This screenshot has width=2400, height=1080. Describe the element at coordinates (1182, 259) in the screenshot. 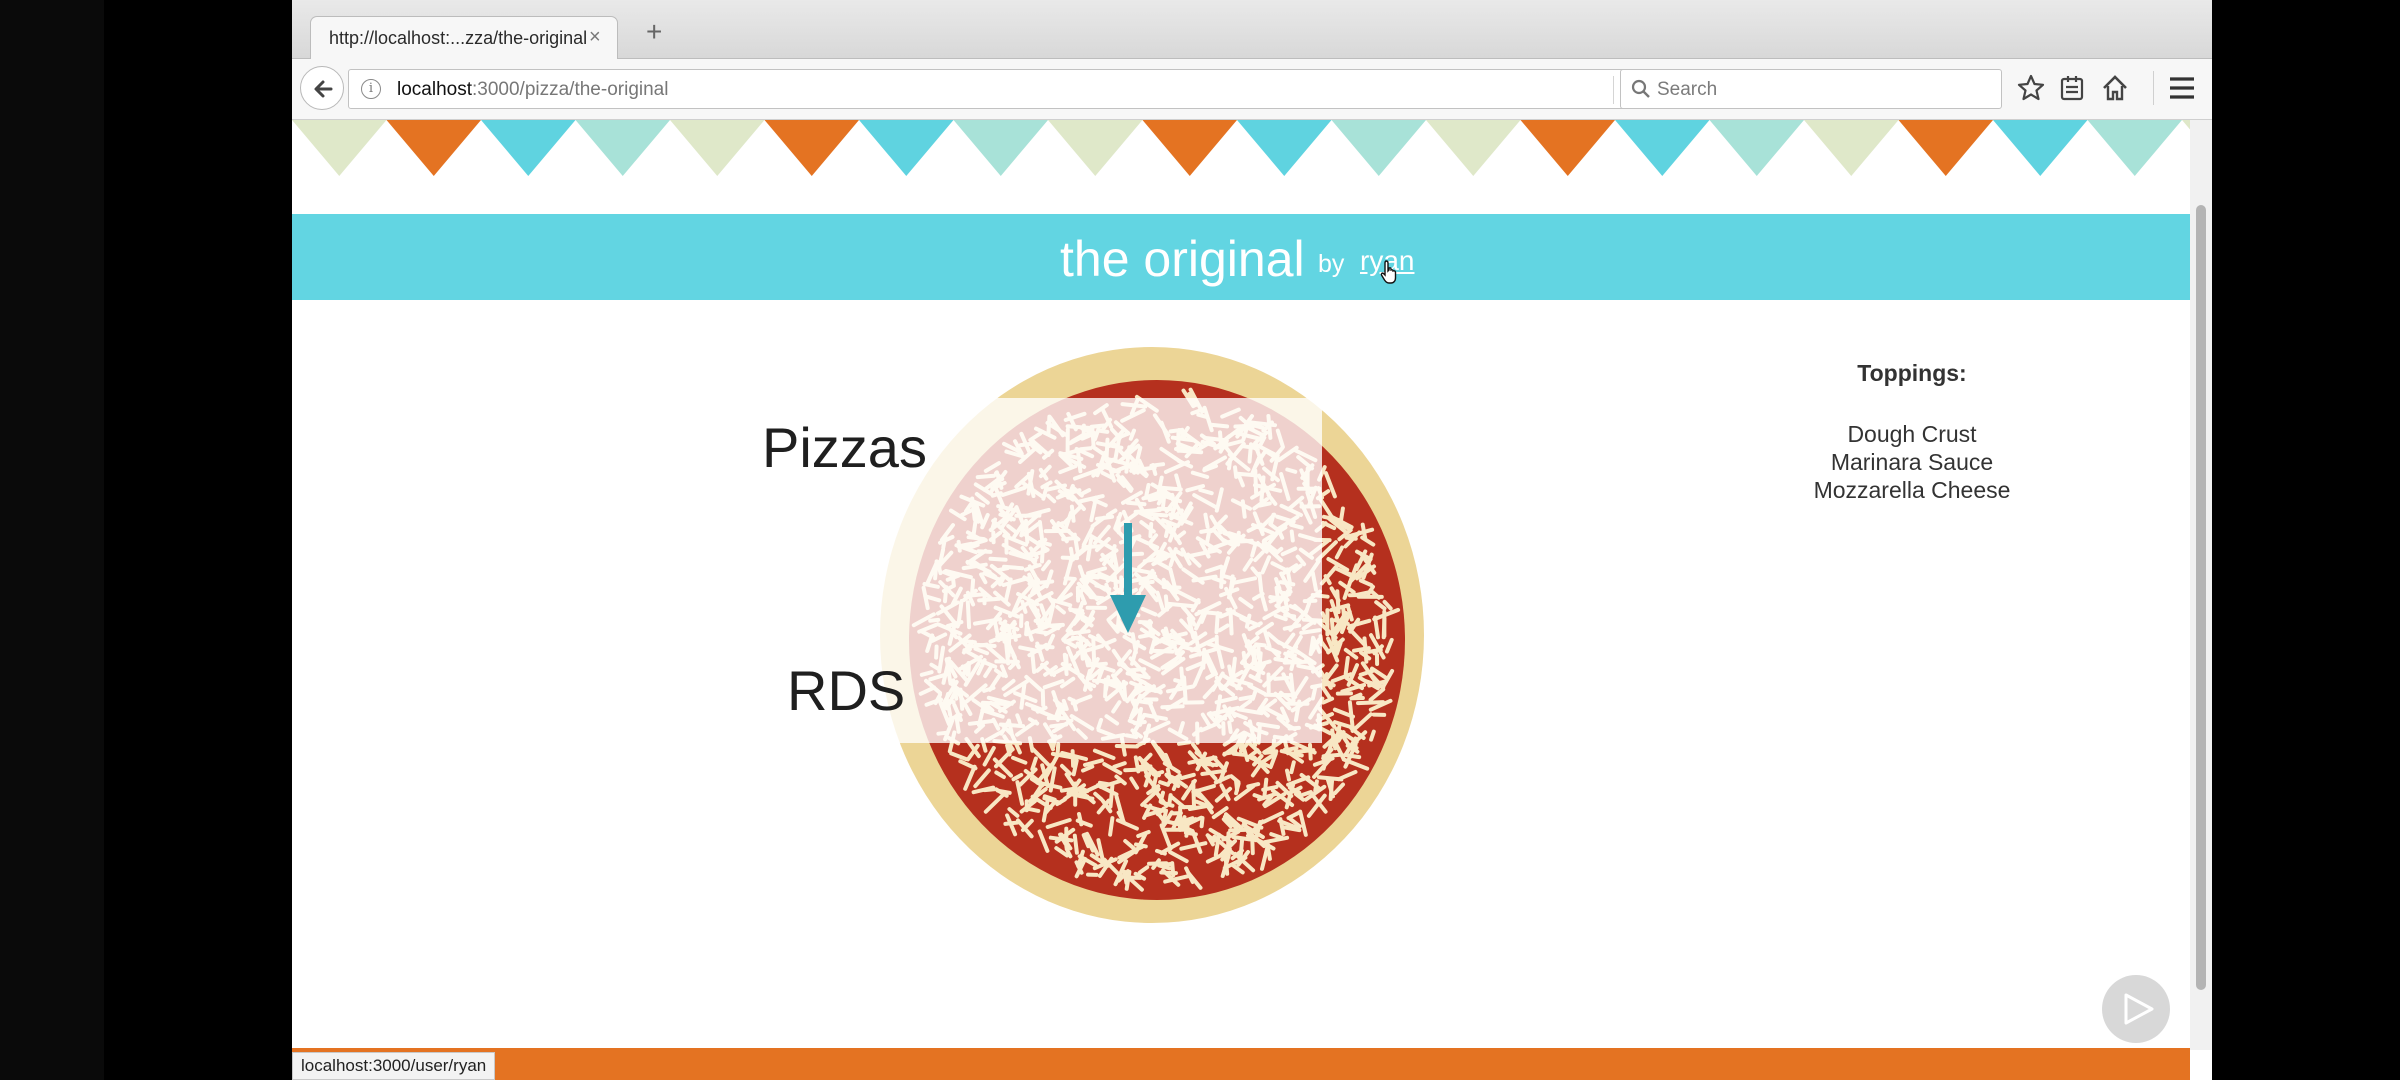

I see `pizza-title: the original` at that location.